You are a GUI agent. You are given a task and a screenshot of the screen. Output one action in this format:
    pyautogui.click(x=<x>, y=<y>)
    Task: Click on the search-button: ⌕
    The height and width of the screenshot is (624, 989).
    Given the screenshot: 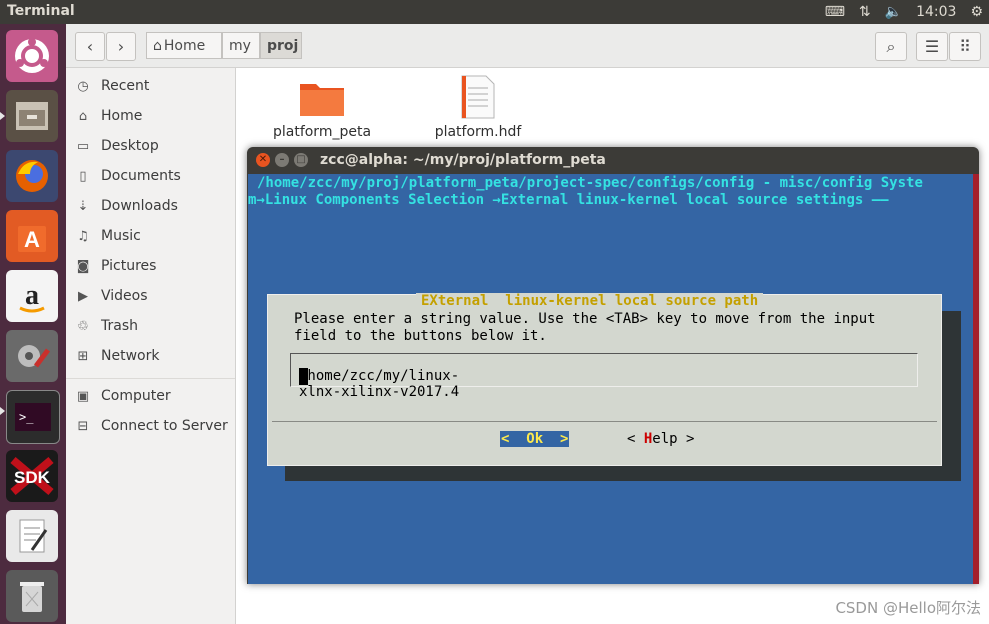 What is the action you would take?
    pyautogui.click(x=891, y=46)
    